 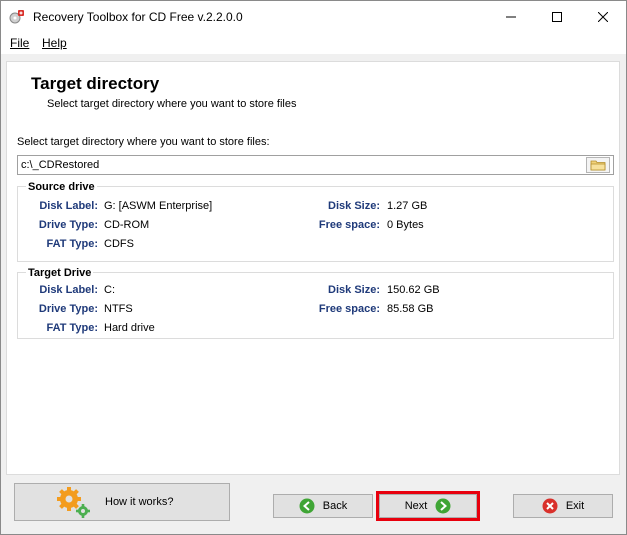 What do you see at coordinates (68, 206) in the screenshot?
I see `source-disk-label-label: Disk Label:` at bounding box center [68, 206].